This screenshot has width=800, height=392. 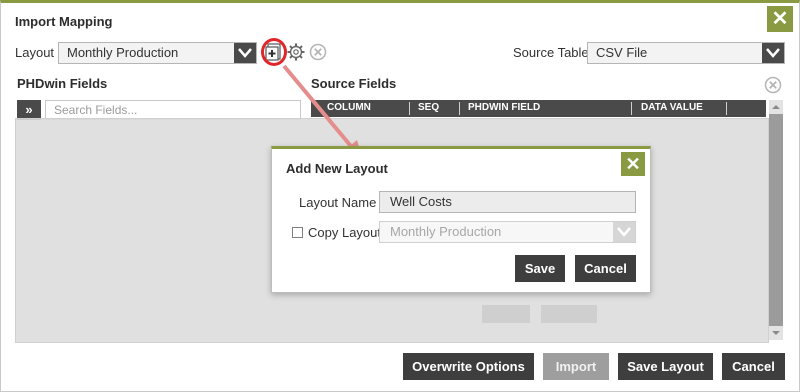 I want to click on copy-layout-select: Monthly Production, so click(x=507, y=232).